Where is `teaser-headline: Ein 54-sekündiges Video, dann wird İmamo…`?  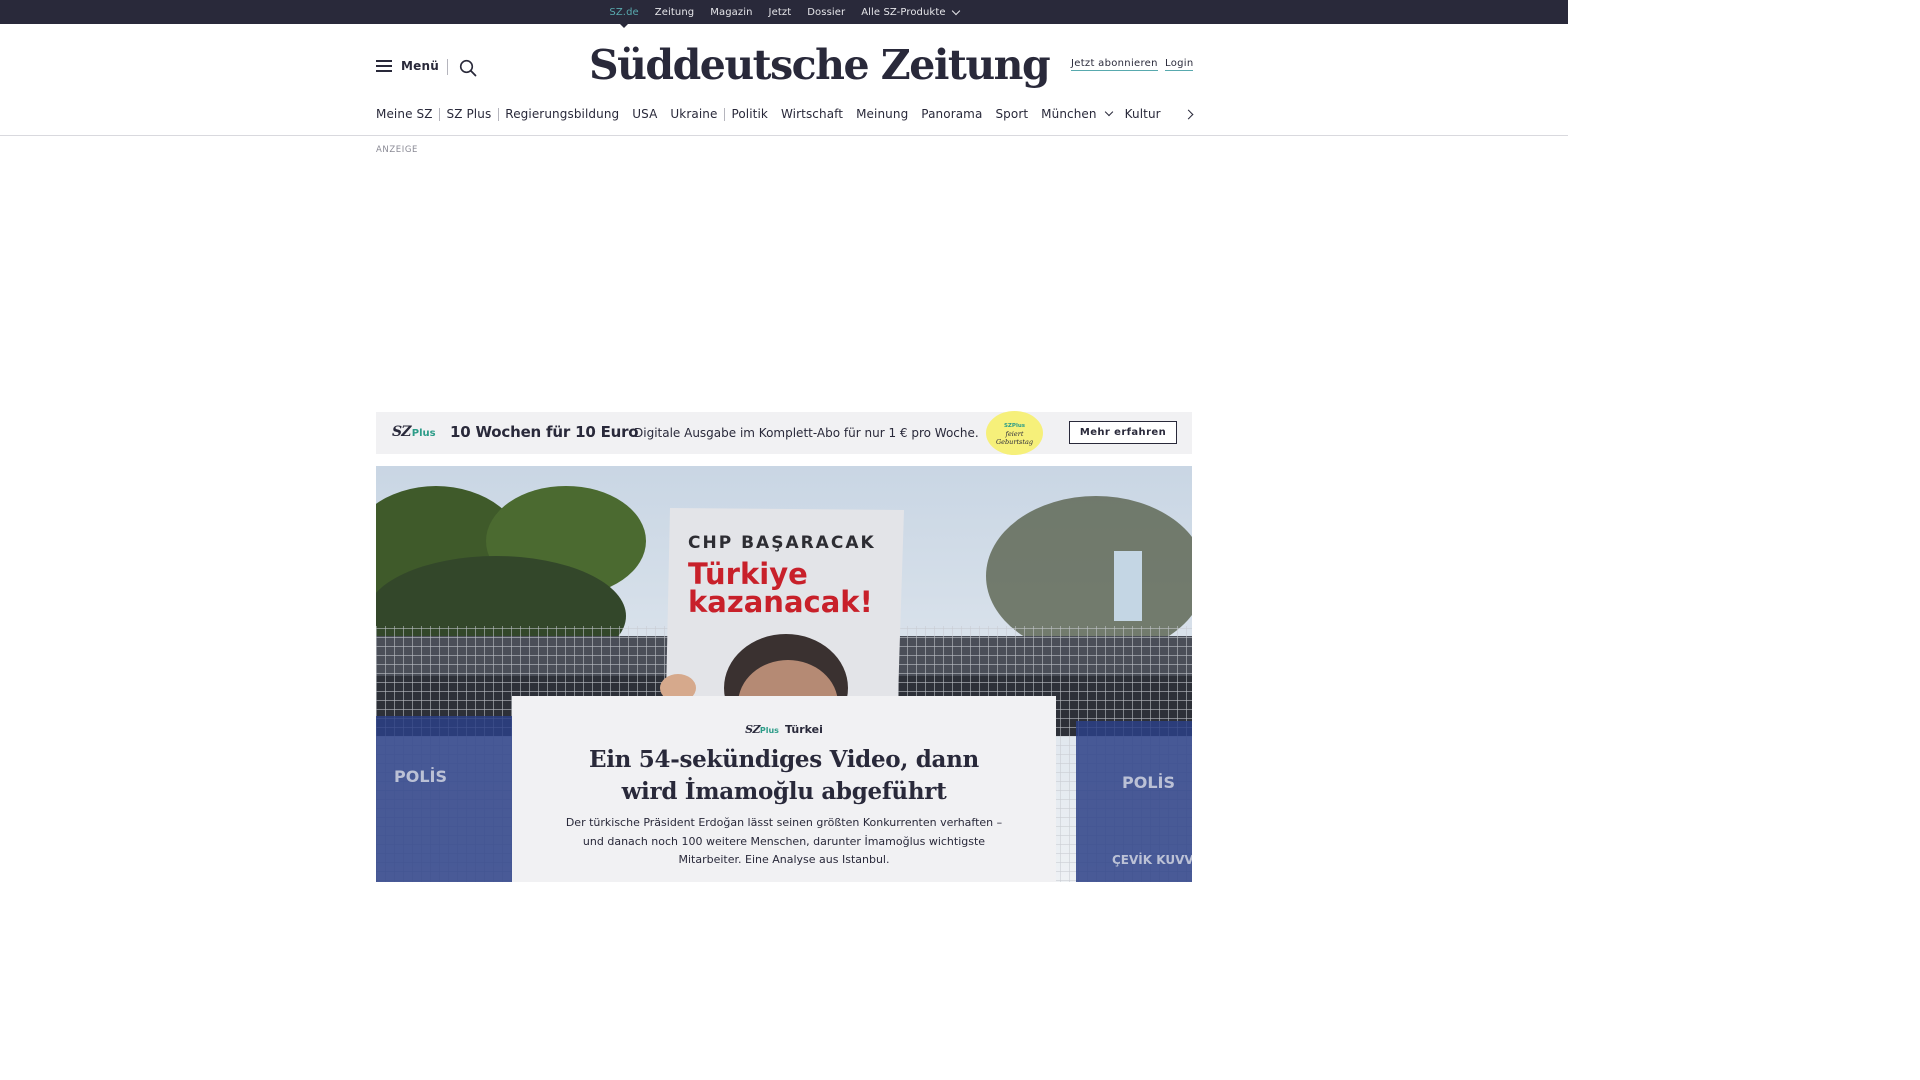 teaser-headline: Ein 54-sekündiges Video, dann wird İmamo… is located at coordinates (784, 776).